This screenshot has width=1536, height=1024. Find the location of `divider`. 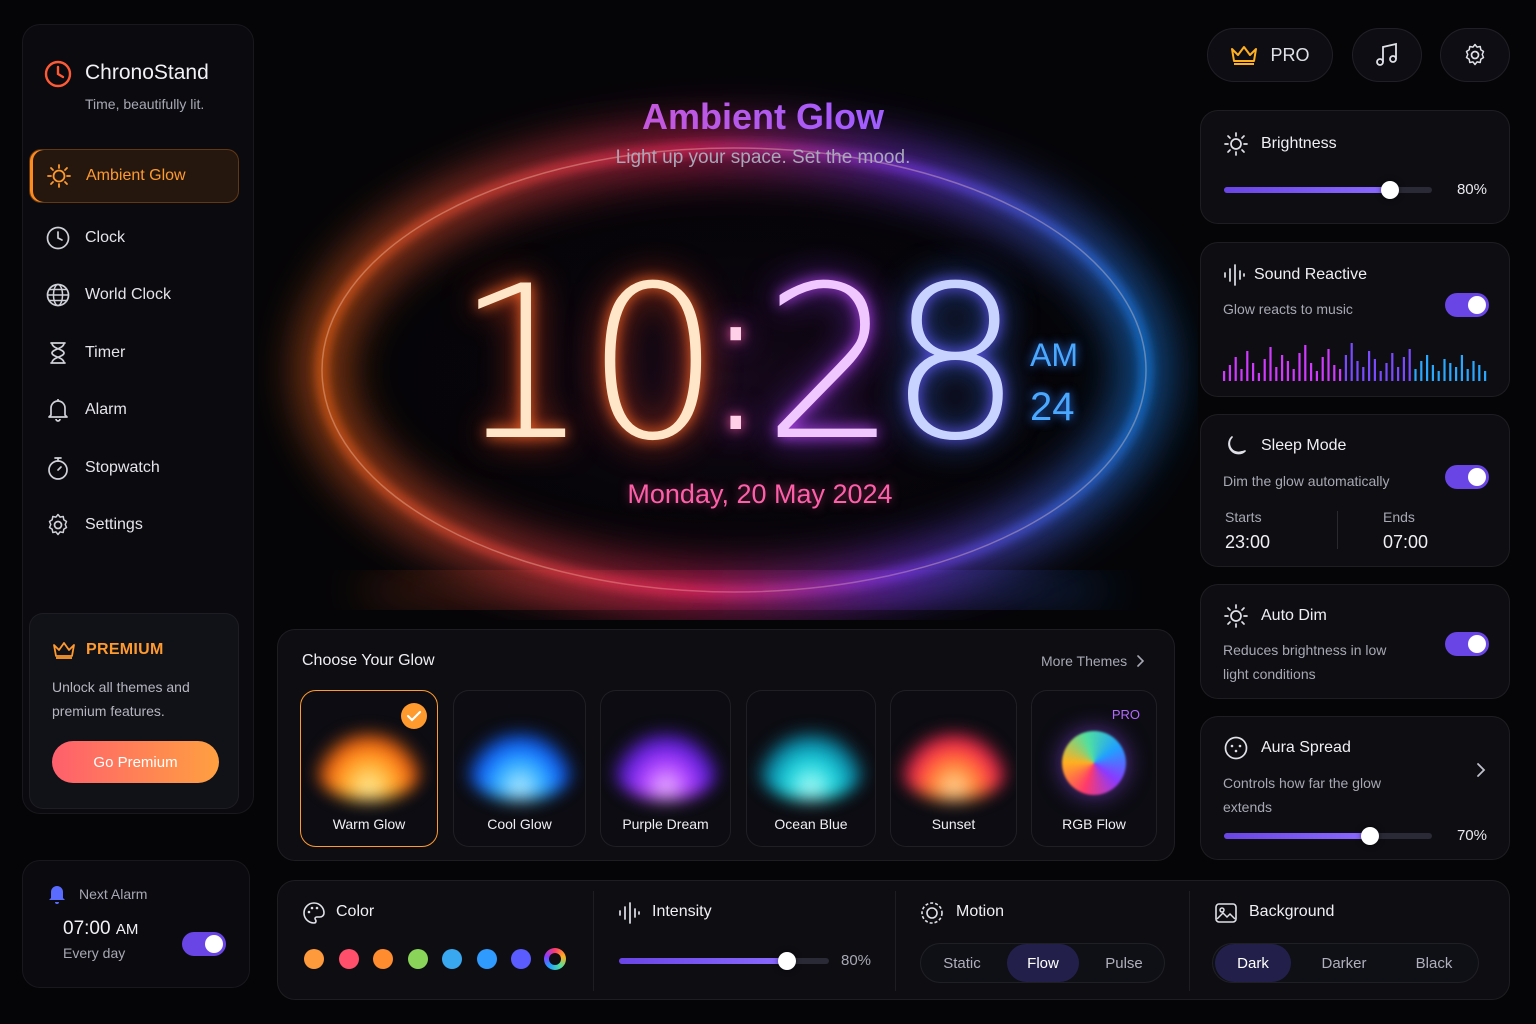

divider is located at coordinates (1189, 941).